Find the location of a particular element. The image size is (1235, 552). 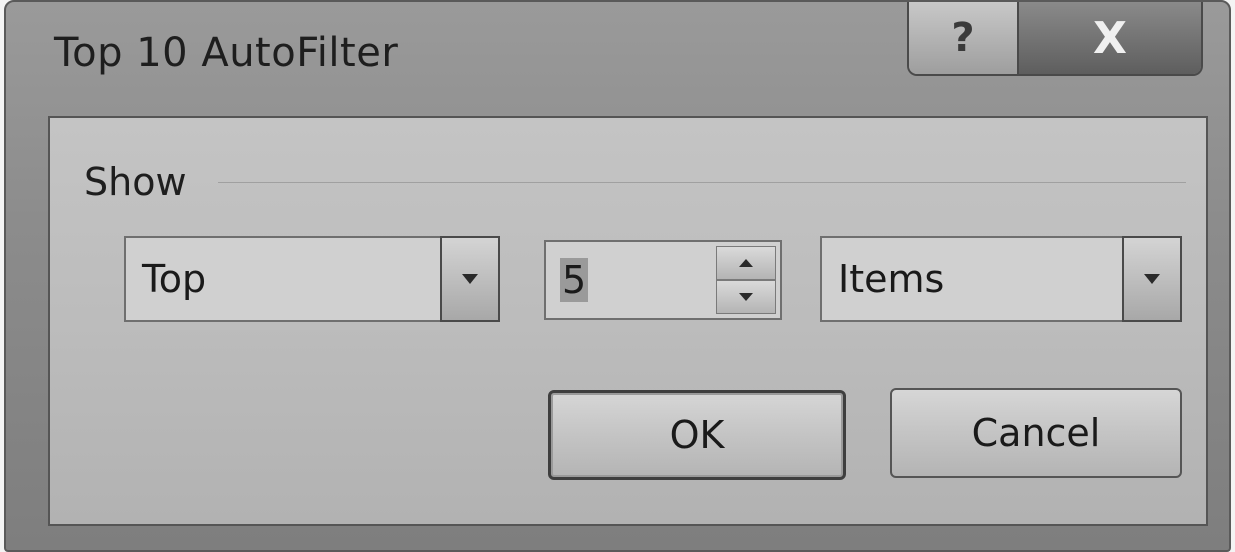

ok-button: OK is located at coordinates (697, 435).